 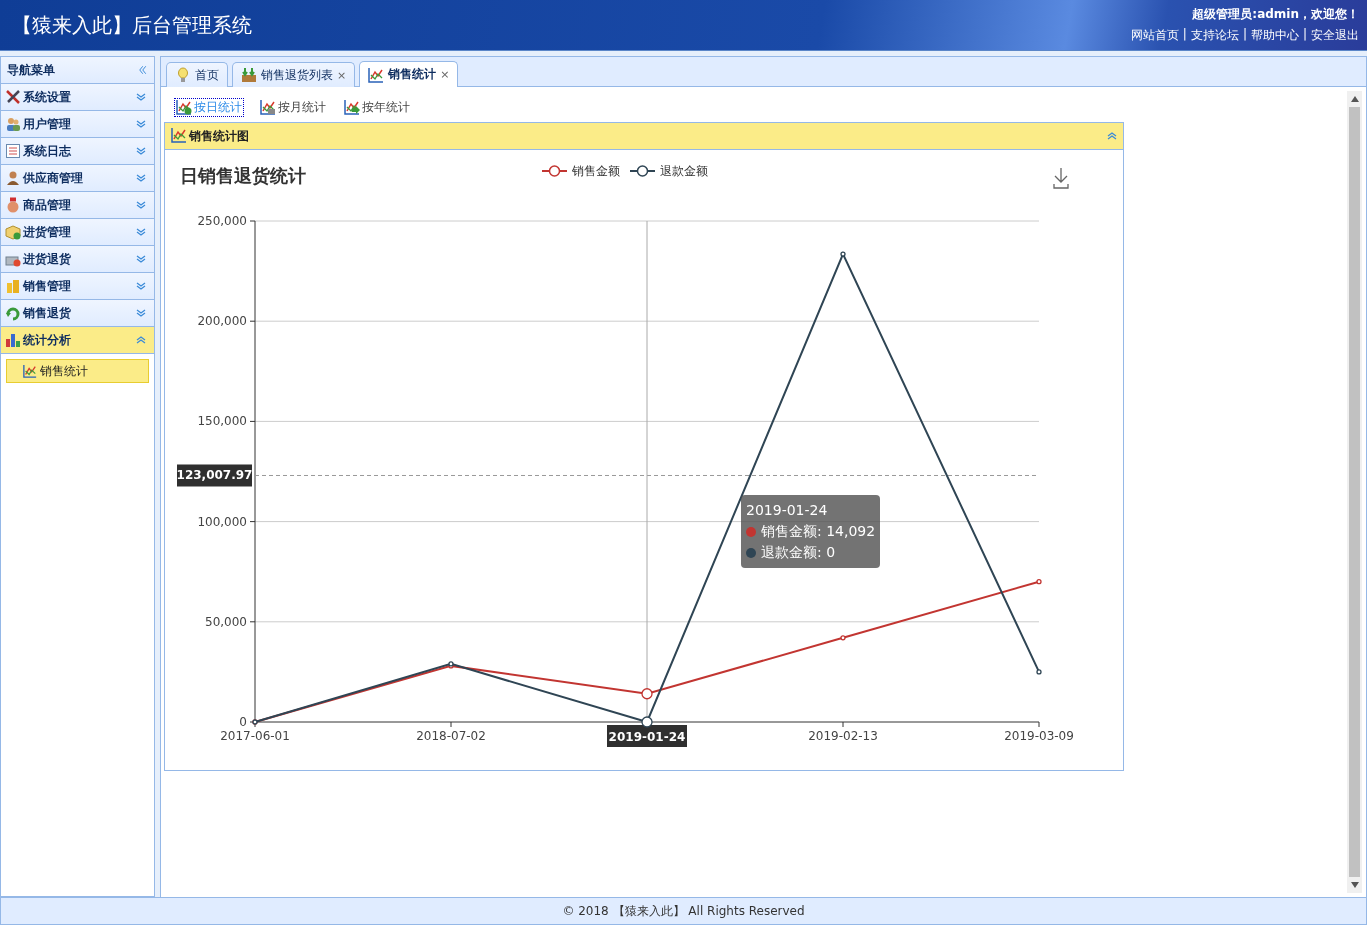 I want to click on x-tick-label: 2019-01-24, so click(x=647, y=737).